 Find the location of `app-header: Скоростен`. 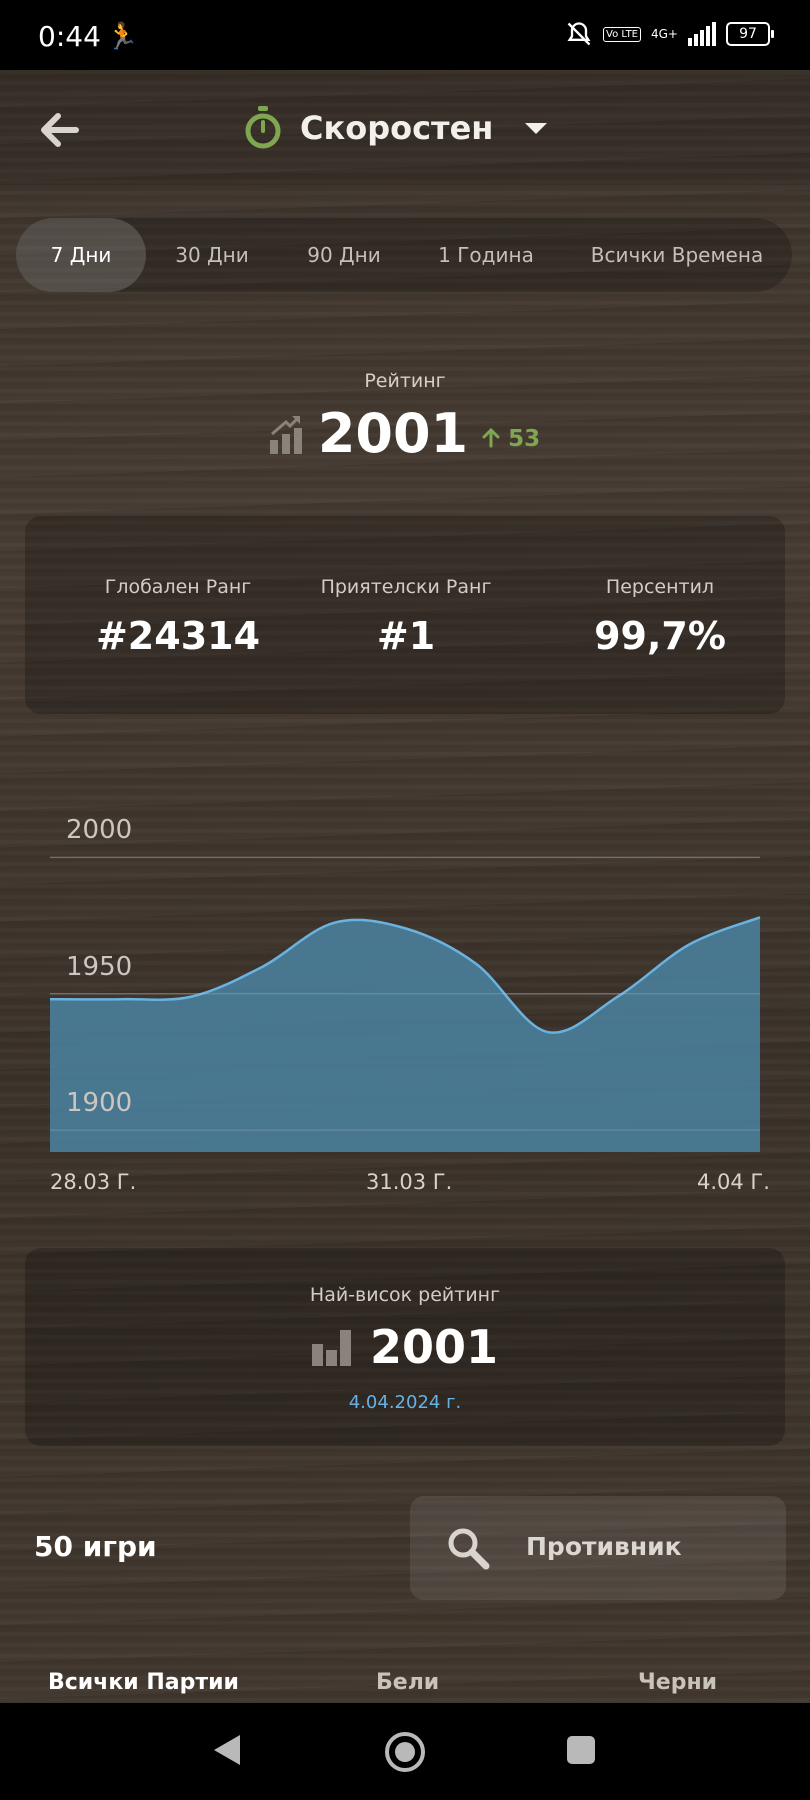

app-header: Скоростен is located at coordinates (405, 127).